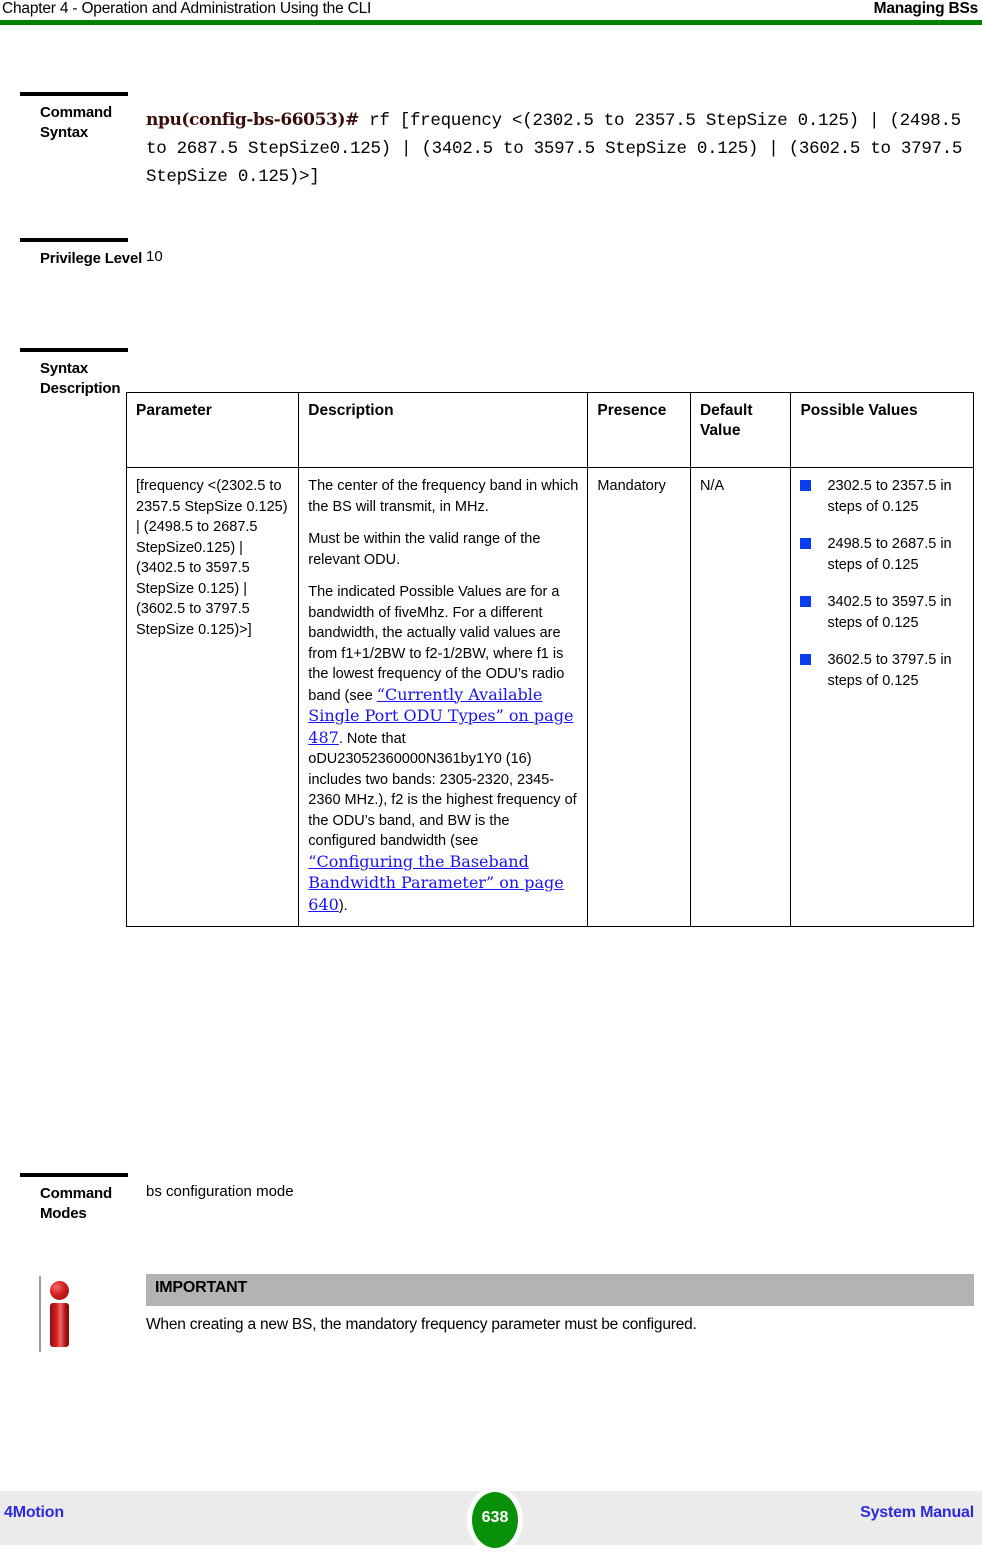 Image resolution: width=982 pixels, height=1553 pixels. Describe the element at coordinates (201, 1287) in the screenshot. I see `important-note-heading: IMPORTANT` at that location.